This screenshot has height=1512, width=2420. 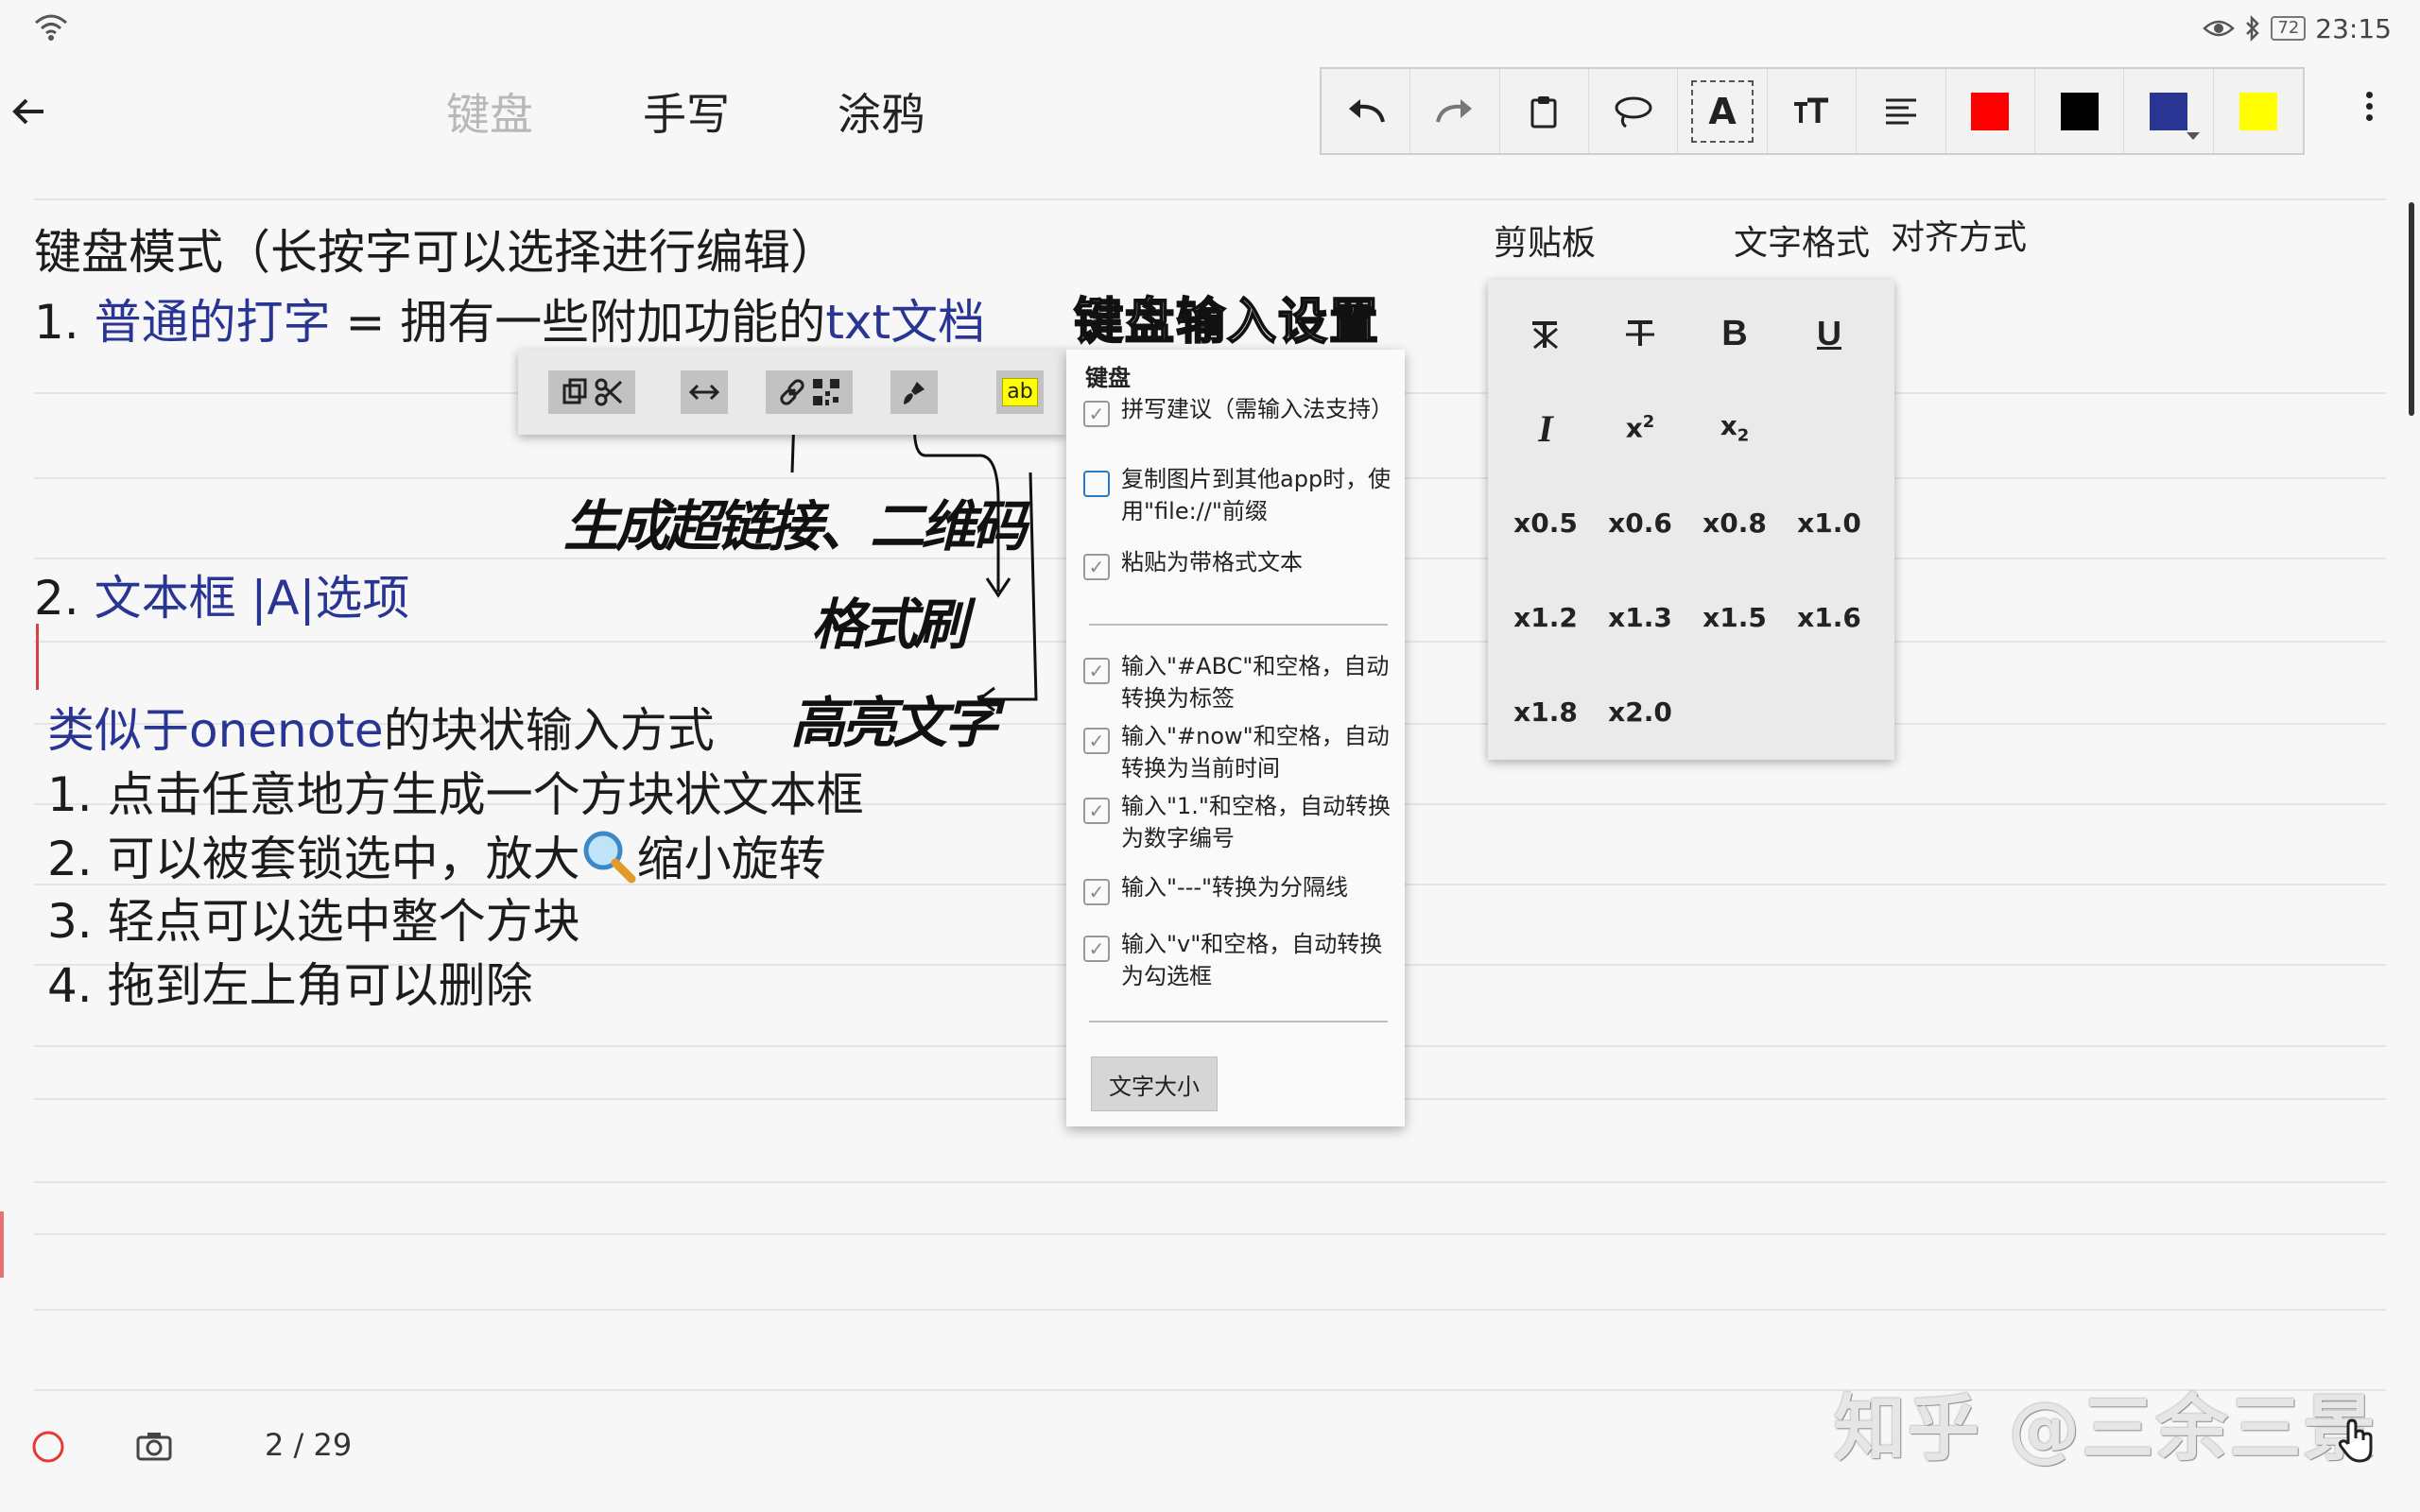 What do you see at coordinates (1640, 617) in the screenshot?
I see `size-x1.3-button: x1.3` at bounding box center [1640, 617].